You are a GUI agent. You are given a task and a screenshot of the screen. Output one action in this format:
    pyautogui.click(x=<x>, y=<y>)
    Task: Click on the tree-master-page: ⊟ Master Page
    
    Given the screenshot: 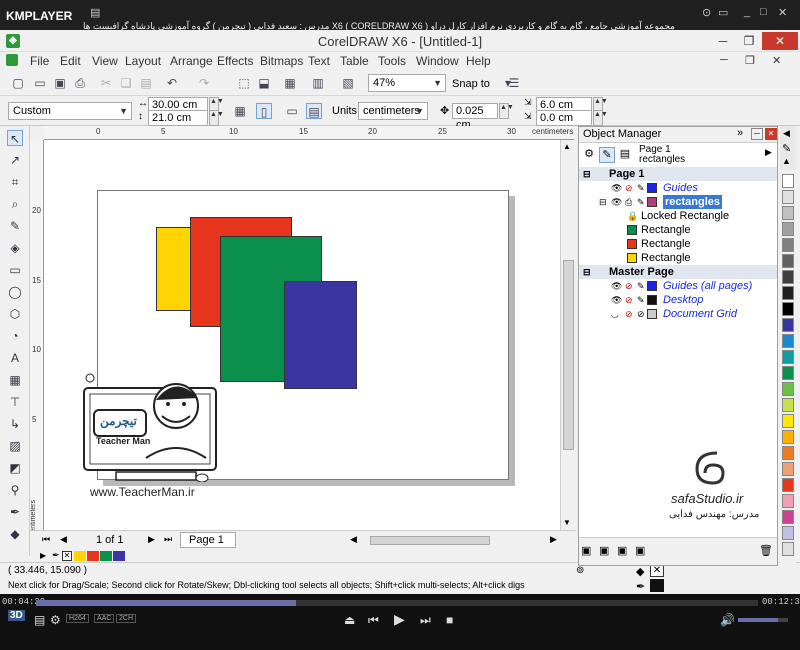 What is the action you would take?
    pyautogui.click(x=678, y=272)
    